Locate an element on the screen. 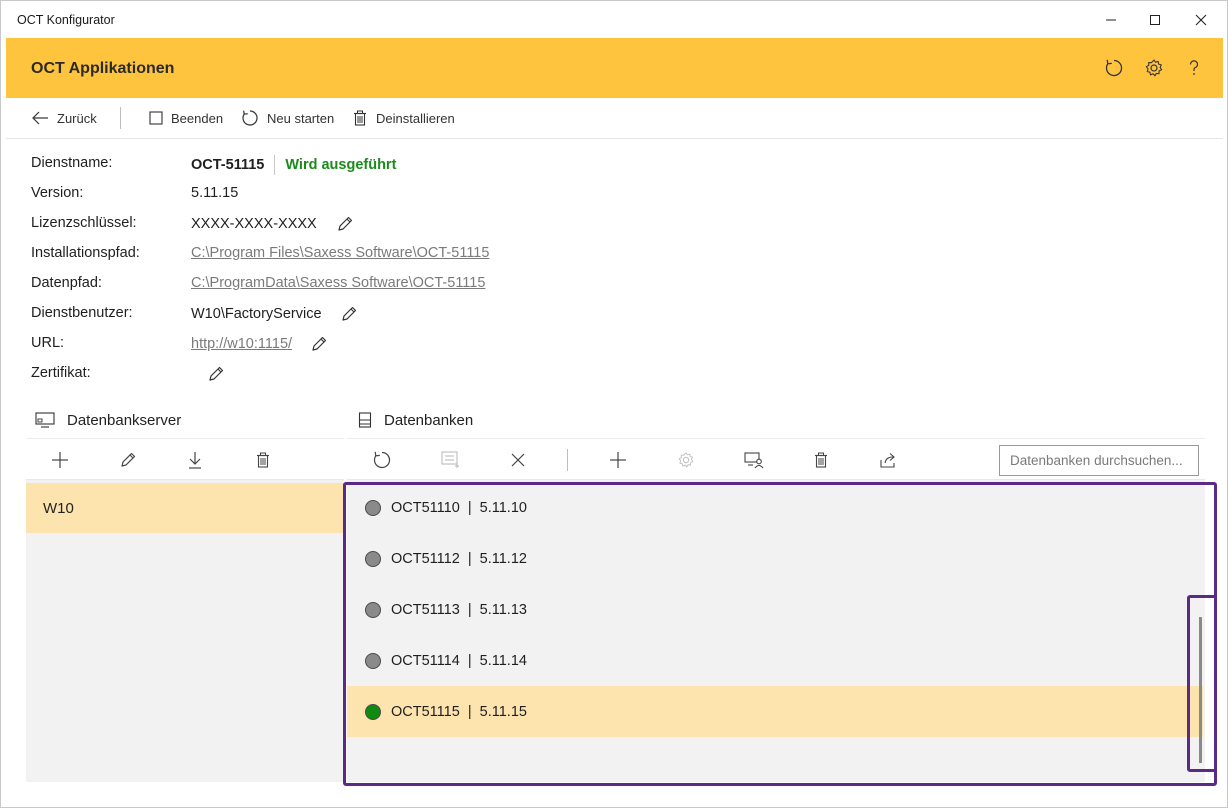 This screenshot has width=1228, height=808. edit-service-user-button is located at coordinates (349, 314).